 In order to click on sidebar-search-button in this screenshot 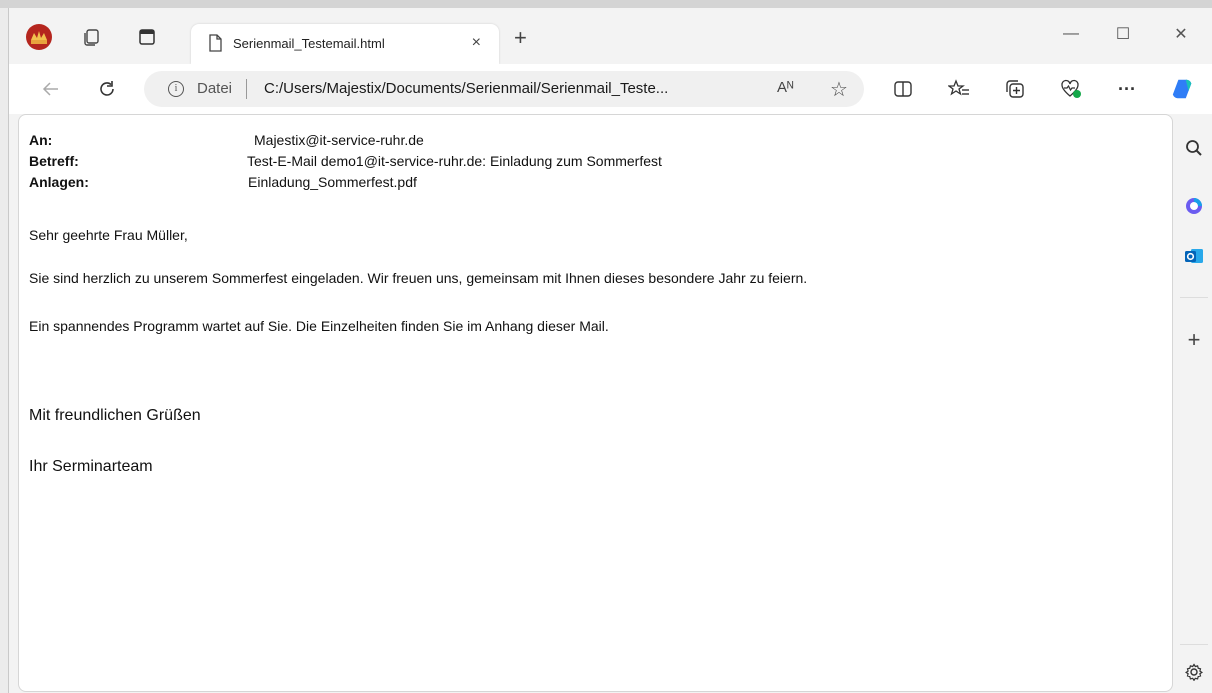, I will do `click(1194, 148)`.